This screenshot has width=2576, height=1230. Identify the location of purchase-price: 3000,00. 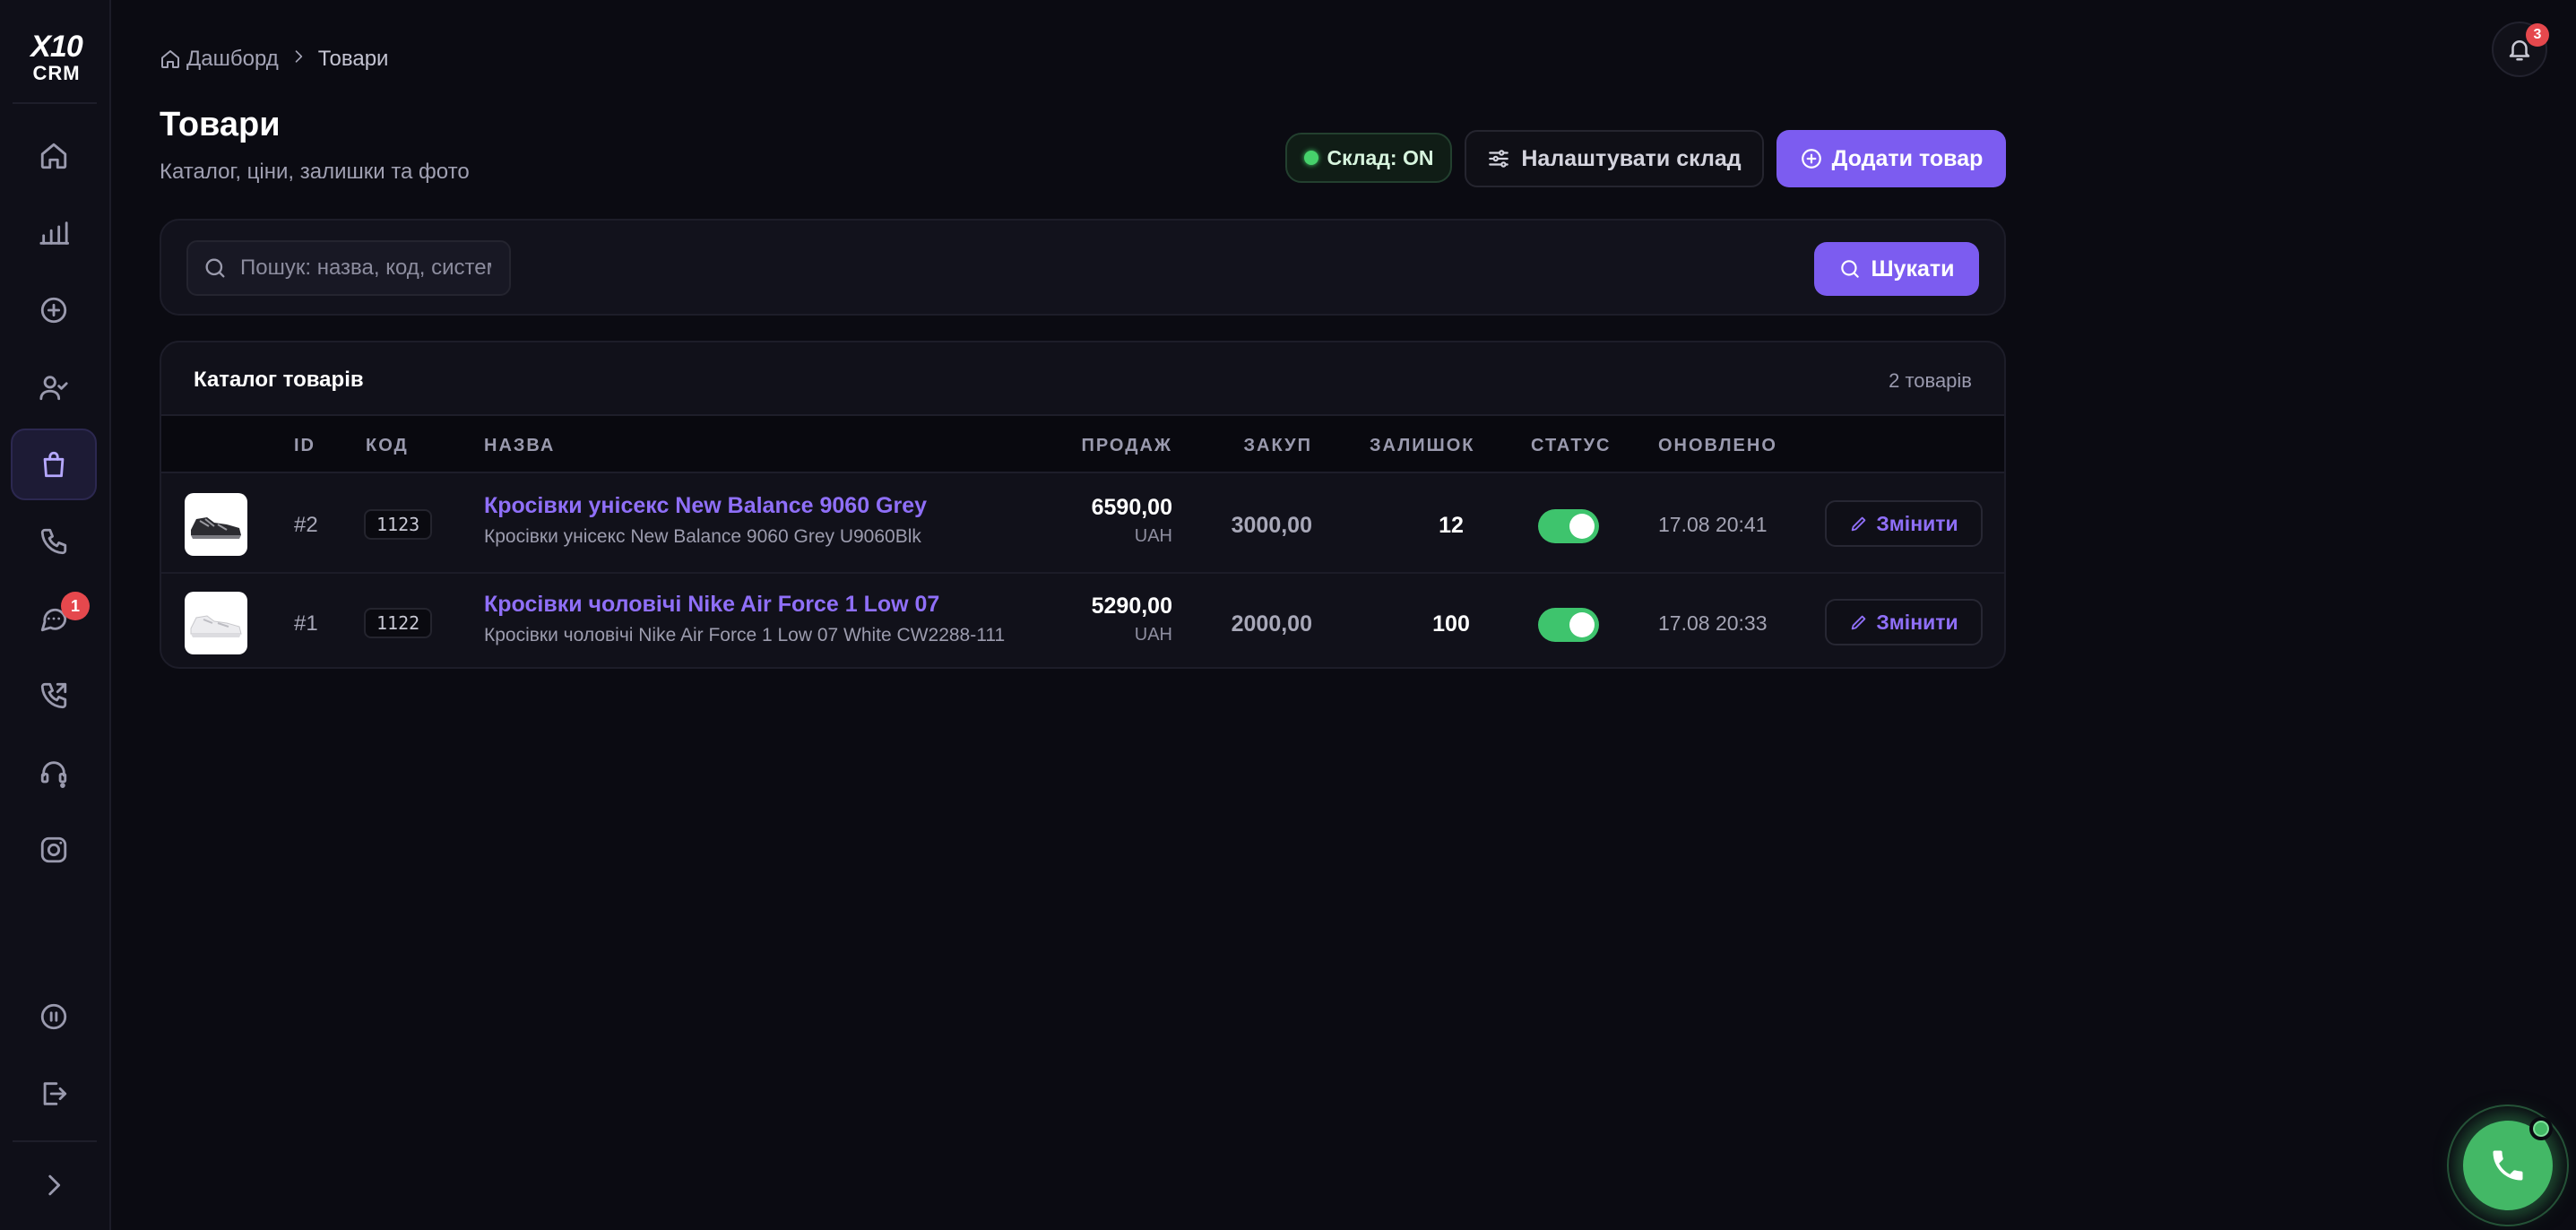
(1271, 525).